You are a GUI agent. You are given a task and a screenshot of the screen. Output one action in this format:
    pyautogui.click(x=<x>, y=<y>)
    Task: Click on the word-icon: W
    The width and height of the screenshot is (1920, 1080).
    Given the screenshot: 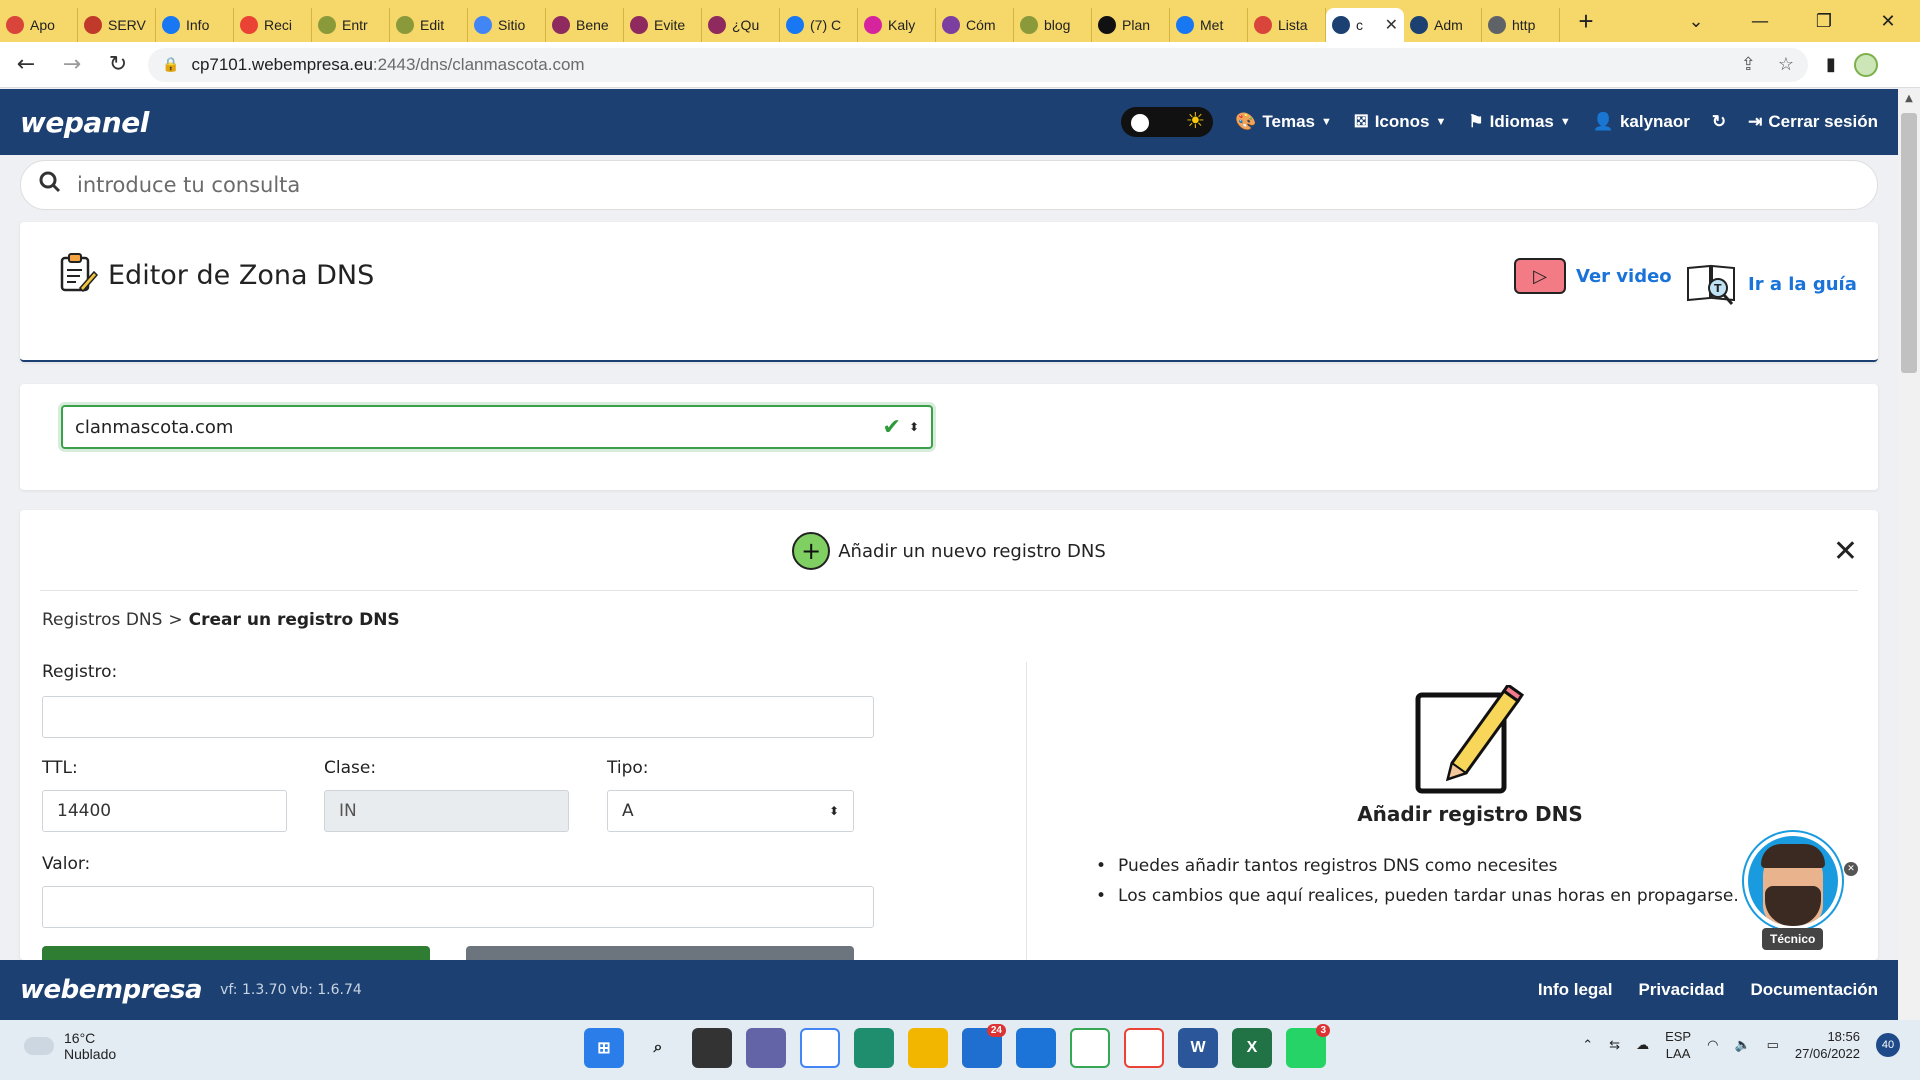 What is the action you would take?
    pyautogui.click(x=1198, y=1048)
    